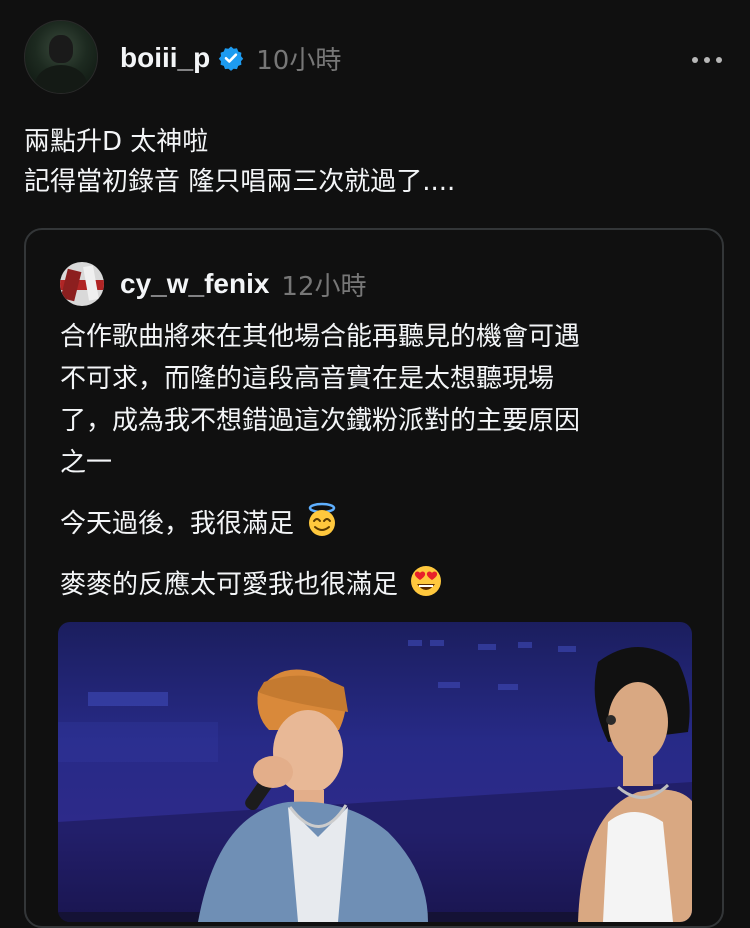  Describe the element at coordinates (320, 421) in the screenshot. I see `quoted-text-line: 了，成為我不想錯過這次鐵粉派對的主要原因` at that location.